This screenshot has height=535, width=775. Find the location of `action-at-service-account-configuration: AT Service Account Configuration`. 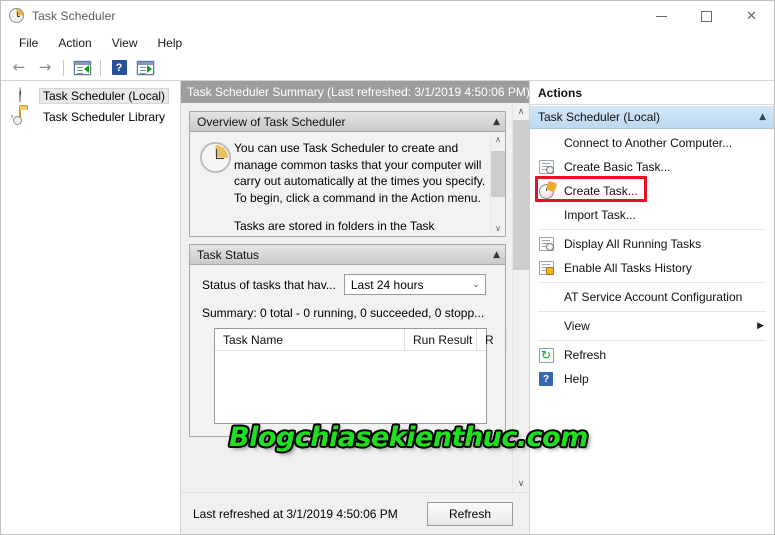

action-at-service-account-configuration: AT Service Account Configuration is located at coordinates (652, 297).